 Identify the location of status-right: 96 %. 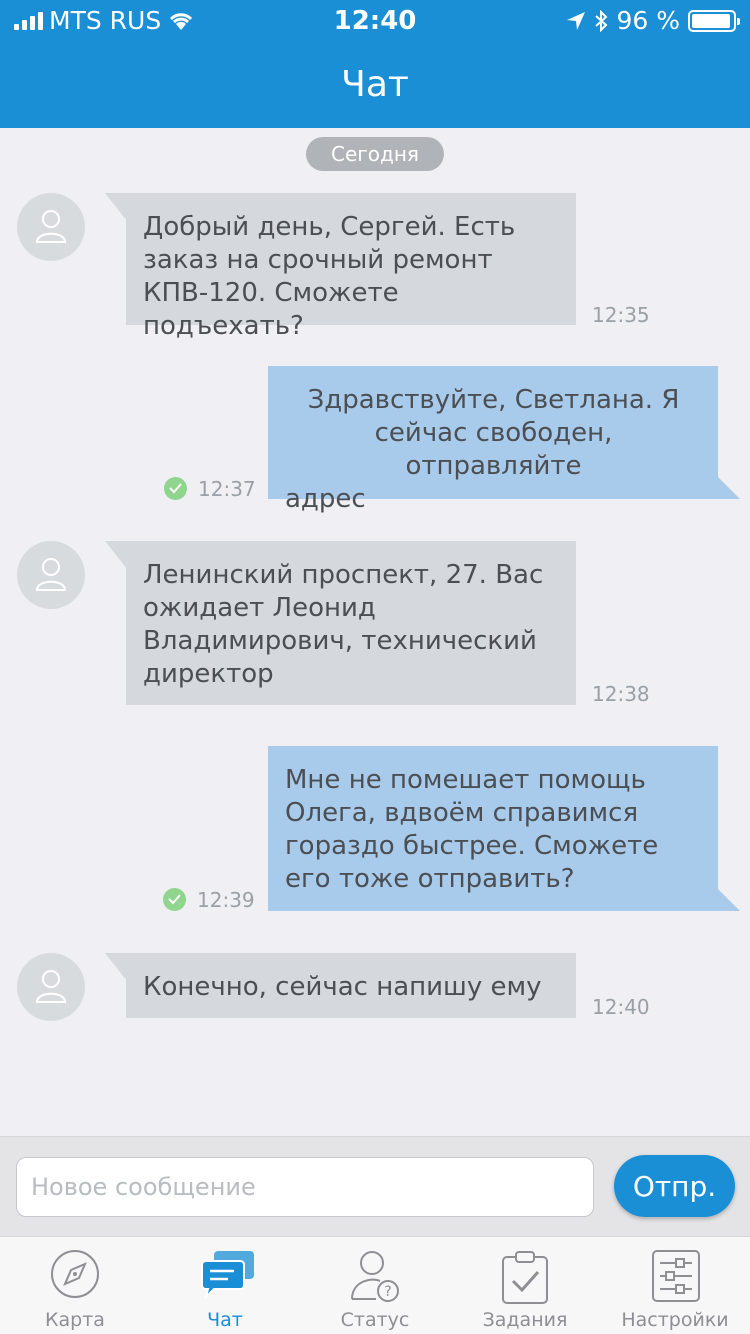
(653, 20).